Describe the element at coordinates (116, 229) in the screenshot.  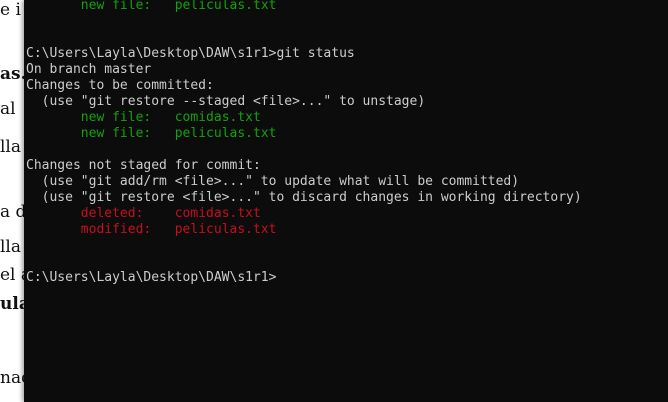
I see `status-label: modified:` at that location.